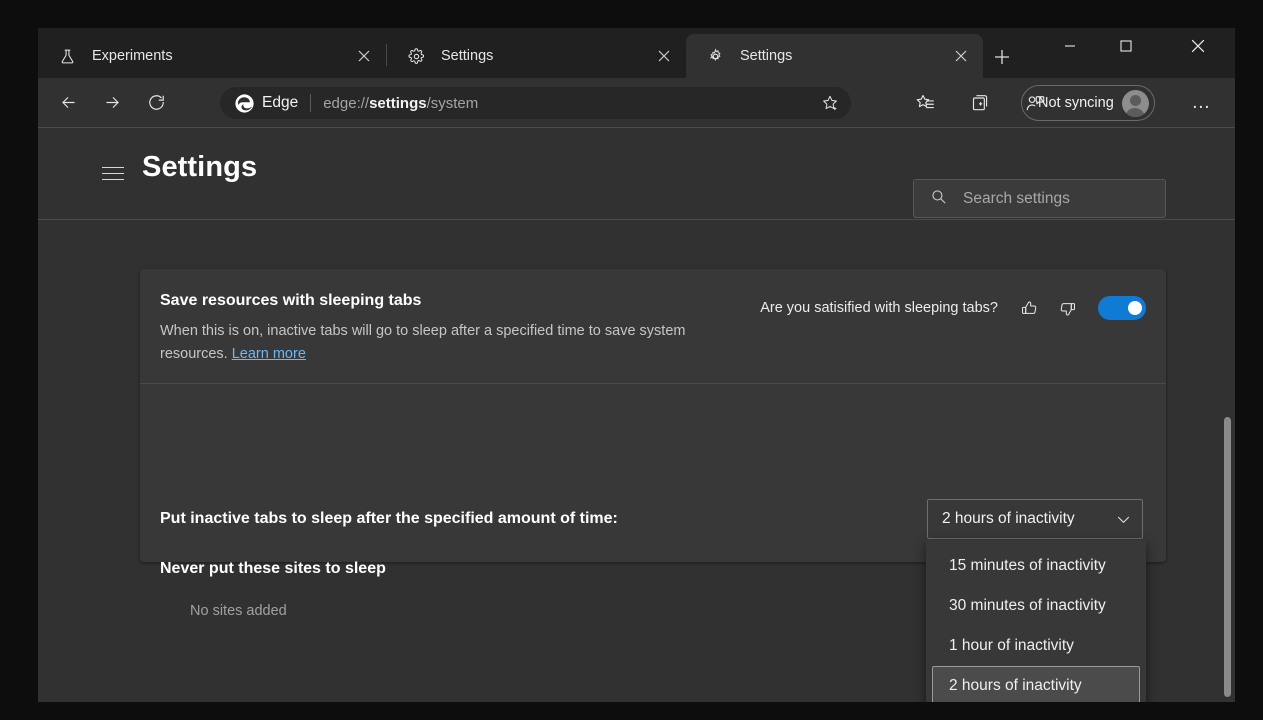  What do you see at coordinates (67, 56) in the screenshot?
I see `flask-icon` at bounding box center [67, 56].